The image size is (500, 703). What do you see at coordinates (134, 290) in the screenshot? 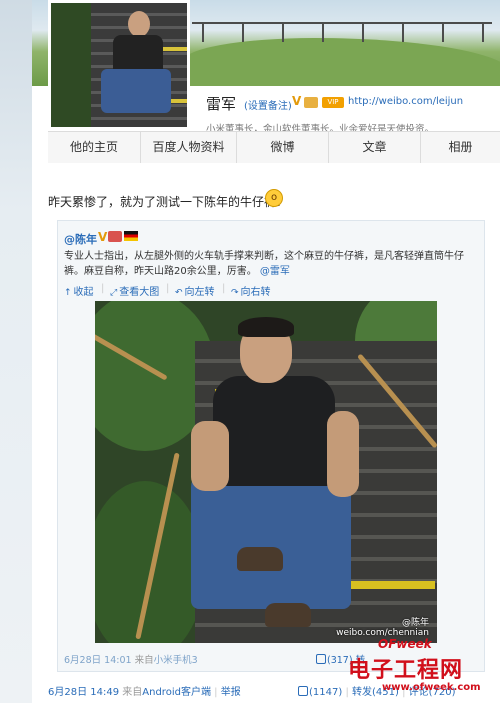
I see `view-large-image-button: ⤢ 查看大图` at bounding box center [134, 290].